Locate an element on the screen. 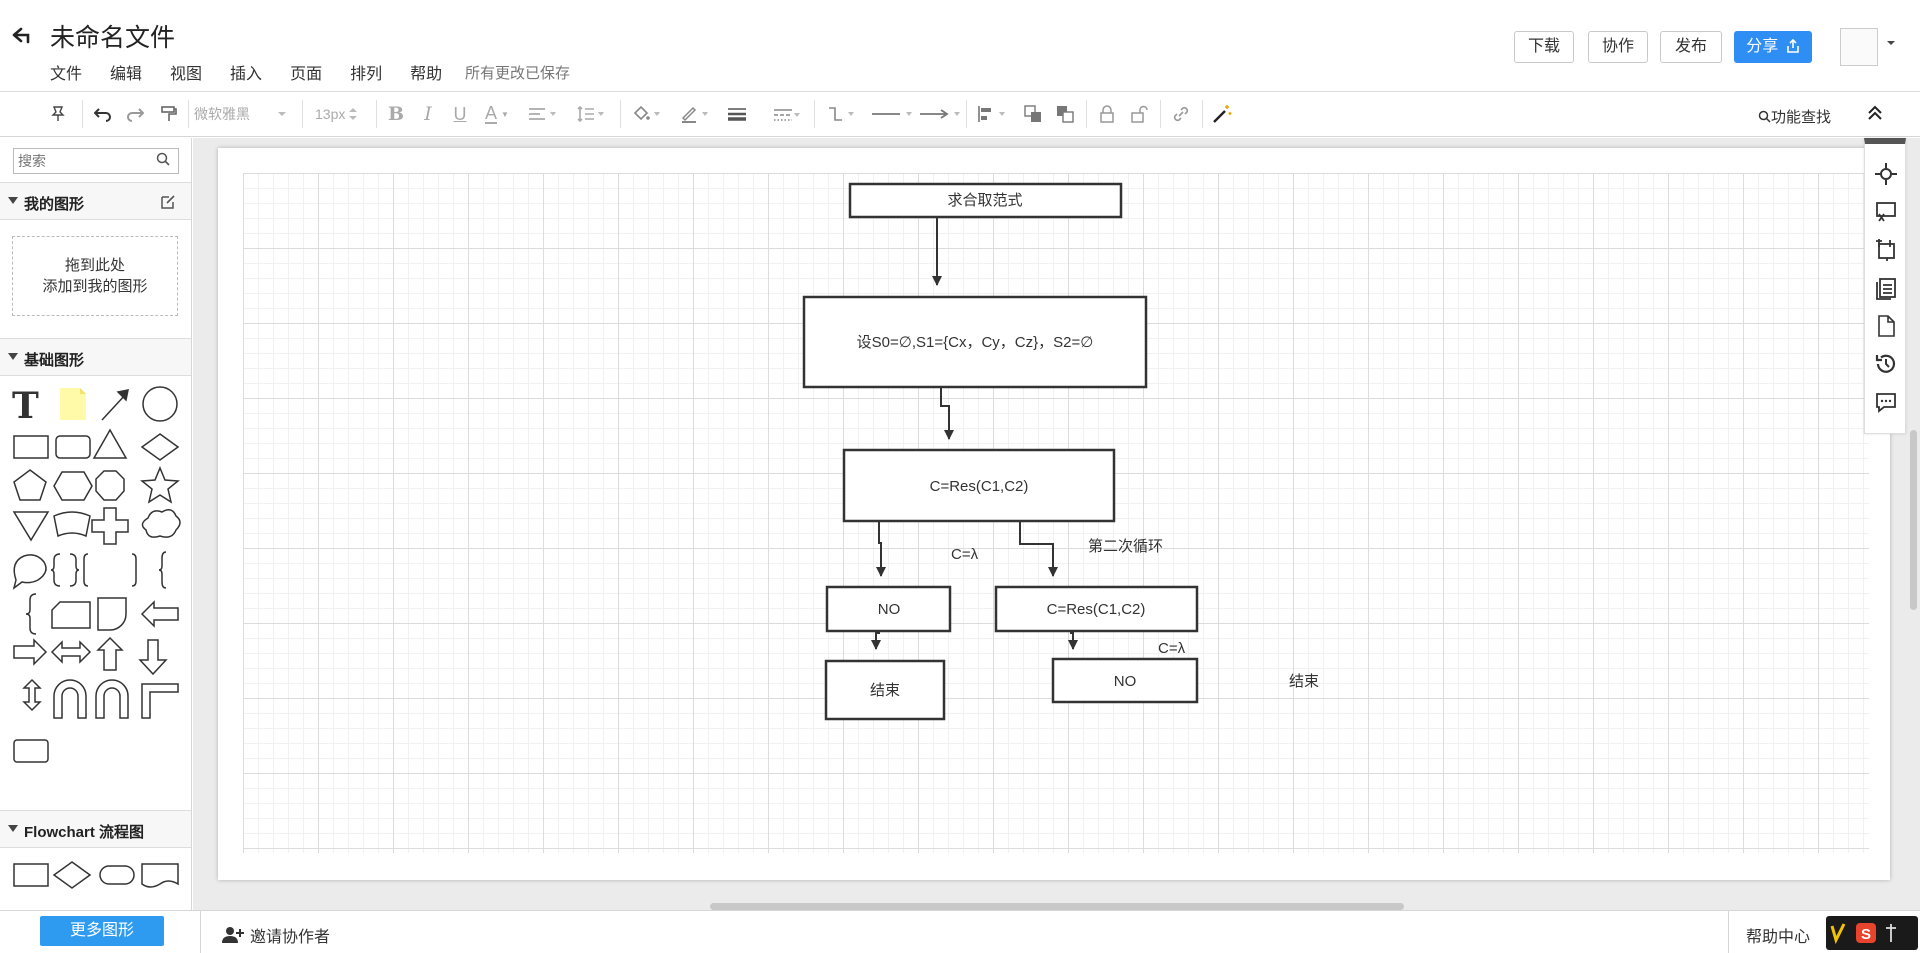  flowchart-section-header: Flowchart 流程图 is located at coordinates (95, 829).